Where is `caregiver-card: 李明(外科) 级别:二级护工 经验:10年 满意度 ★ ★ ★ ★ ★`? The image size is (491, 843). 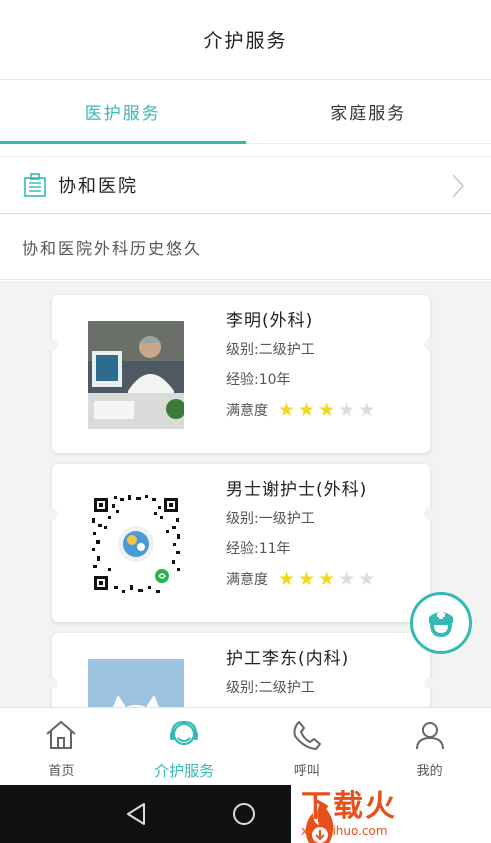 caregiver-card: 李明(外科) 级别:二级护工 经验:10年 满意度 ★ ★ ★ ★ ★ is located at coordinates (241, 374).